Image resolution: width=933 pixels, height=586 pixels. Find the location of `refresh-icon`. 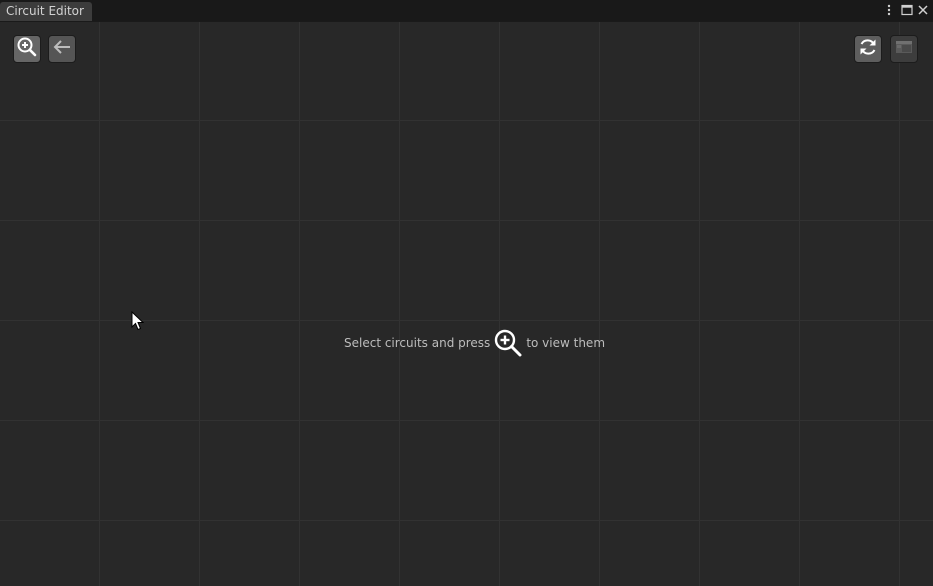

refresh-icon is located at coordinates (868, 49).